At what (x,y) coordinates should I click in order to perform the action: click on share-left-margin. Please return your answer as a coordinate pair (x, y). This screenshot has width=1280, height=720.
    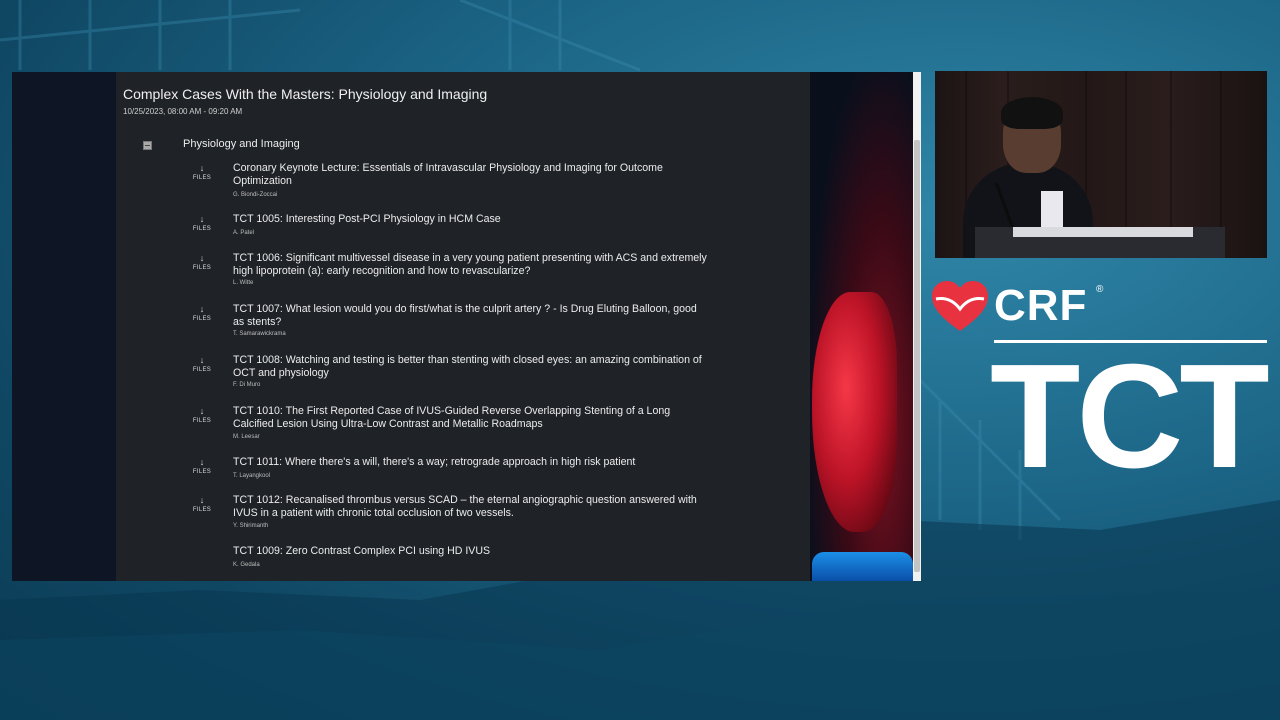
    Looking at the image, I should click on (64, 326).